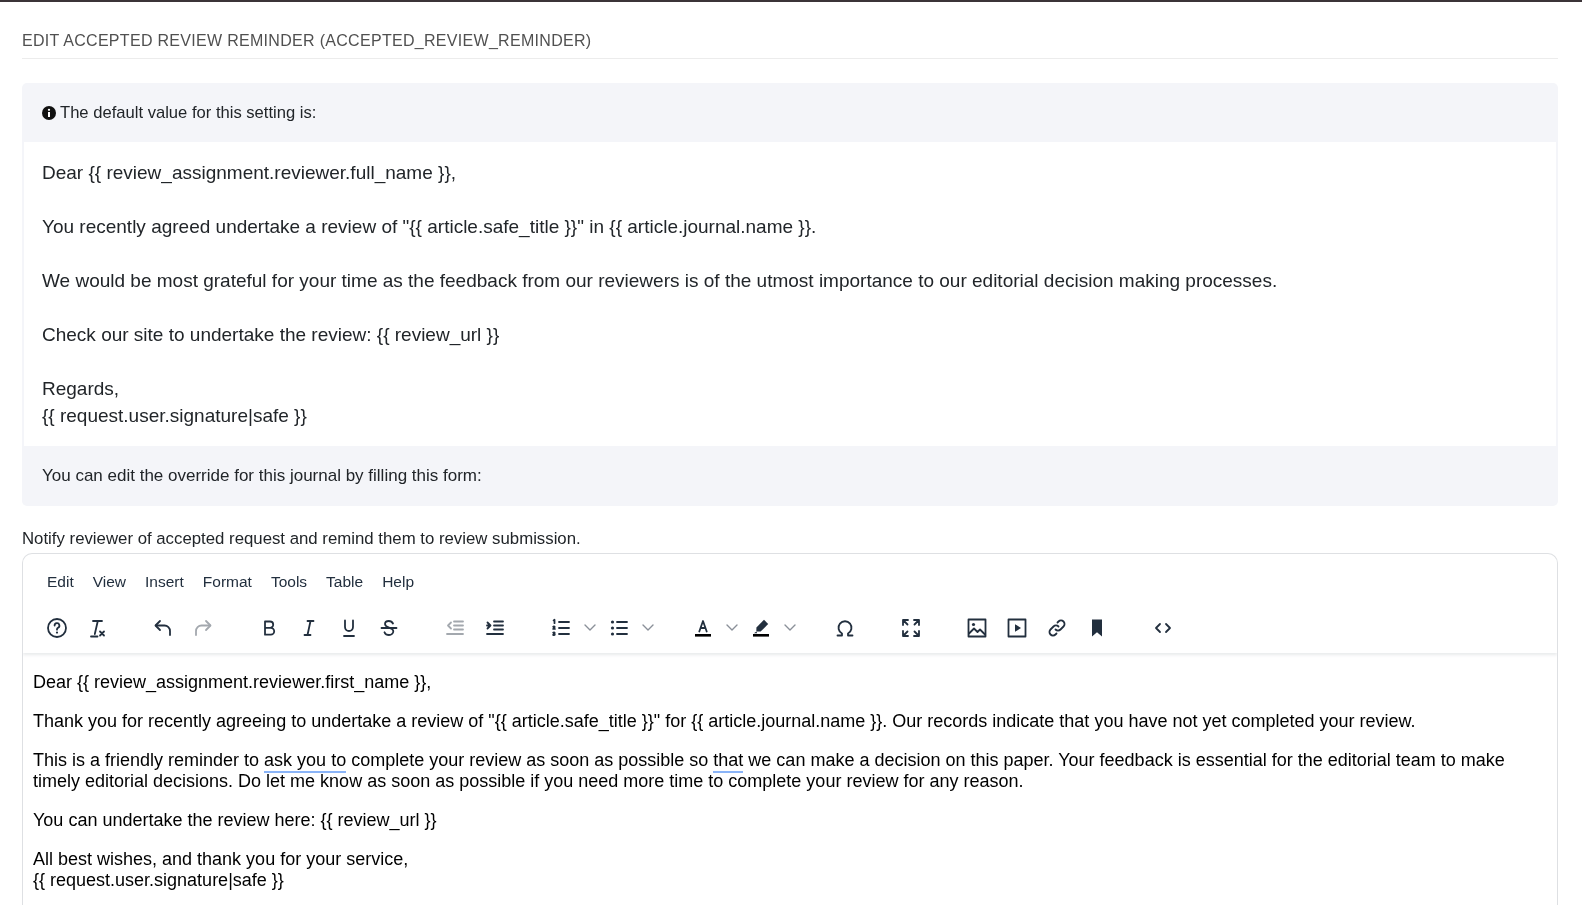 The height and width of the screenshot is (905, 1582). What do you see at coordinates (159, 880) in the screenshot?
I see `editor-text: {{ request.user.signature|safe }}` at bounding box center [159, 880].